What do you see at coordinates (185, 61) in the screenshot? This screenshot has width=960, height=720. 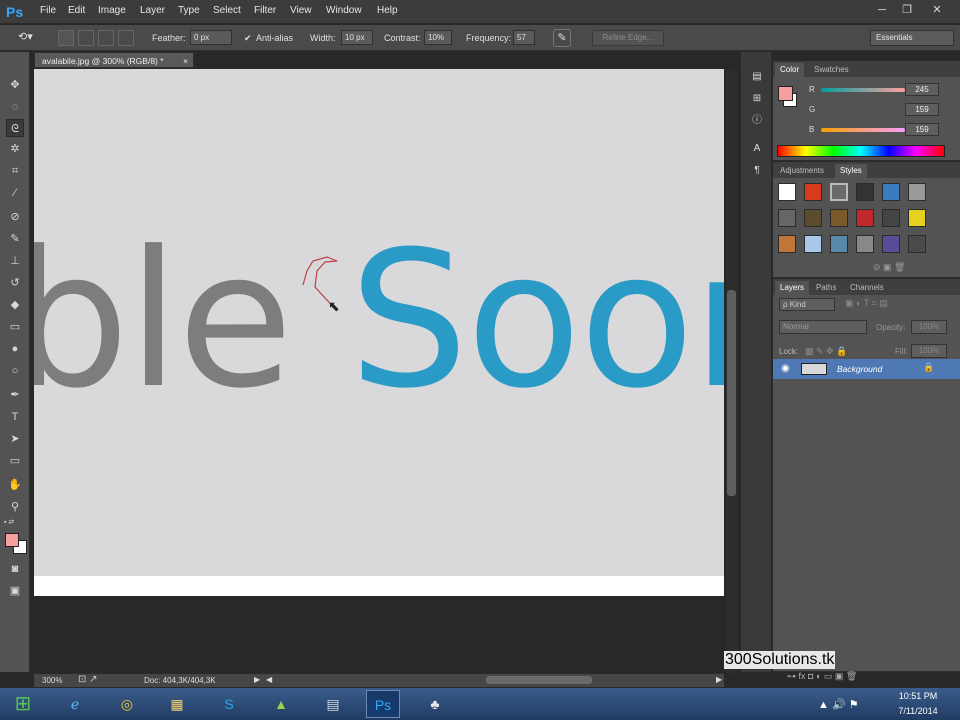 I see `document-tab-close-icon: ×` at bounding box center [185, 61].